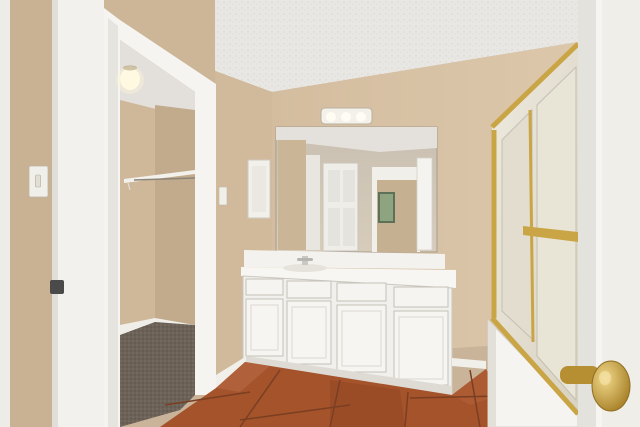 The height and width of the screenshot is (427, 640). What do you see at coordinates (259, 189) in the screenshot?
I see `wall-panel` at bounding box center [259, 189].